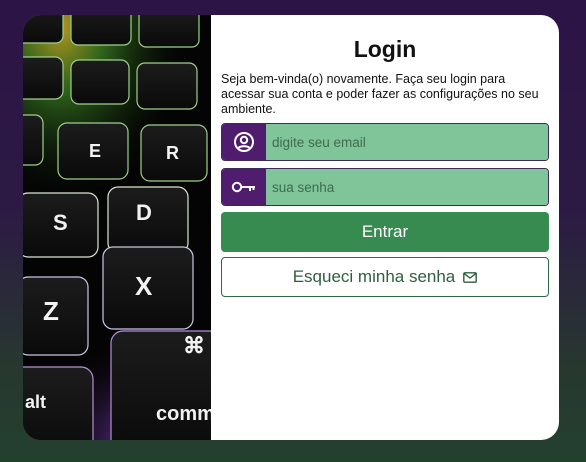 The width and height of the screenshot is (586, 462). Describe the element at coordinates (244, 142) in the screenshot. I see `user-circle-icon` at that location.